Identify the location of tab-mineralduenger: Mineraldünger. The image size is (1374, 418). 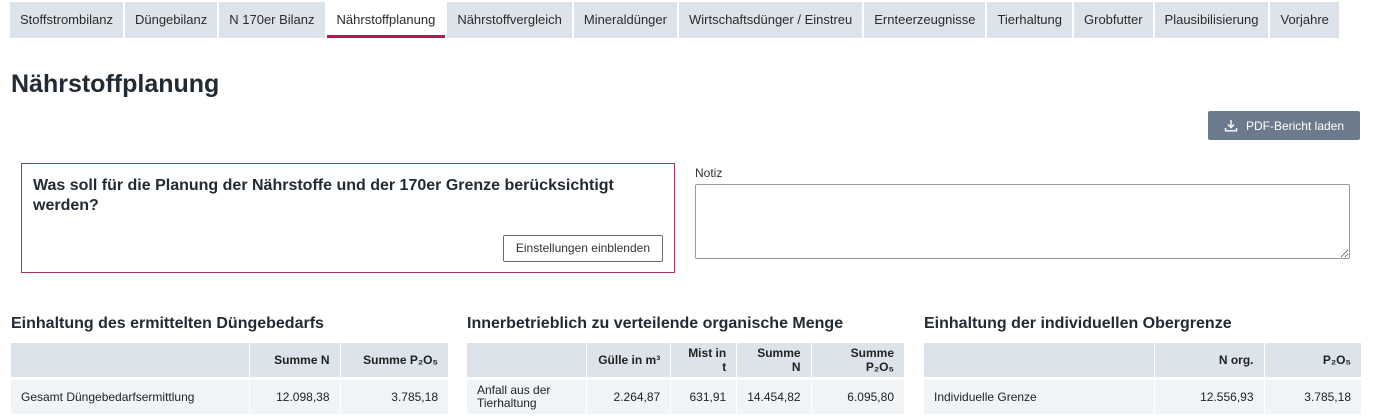
(625, 20).